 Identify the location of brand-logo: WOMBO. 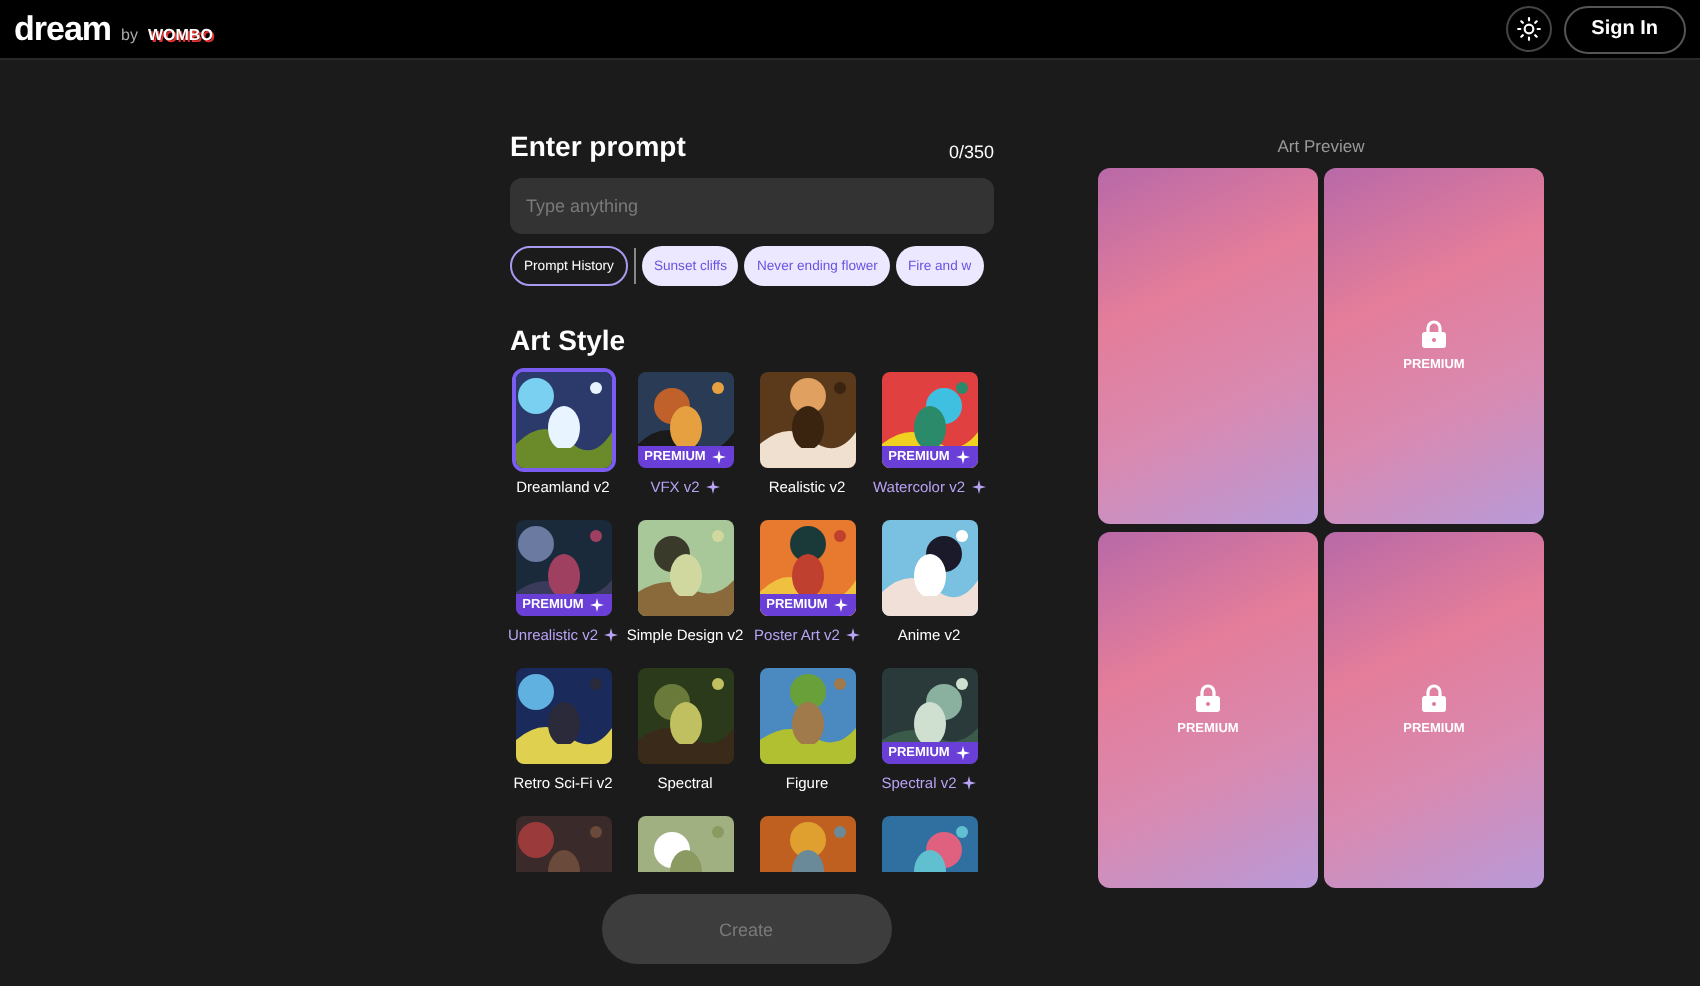
(180, 34).